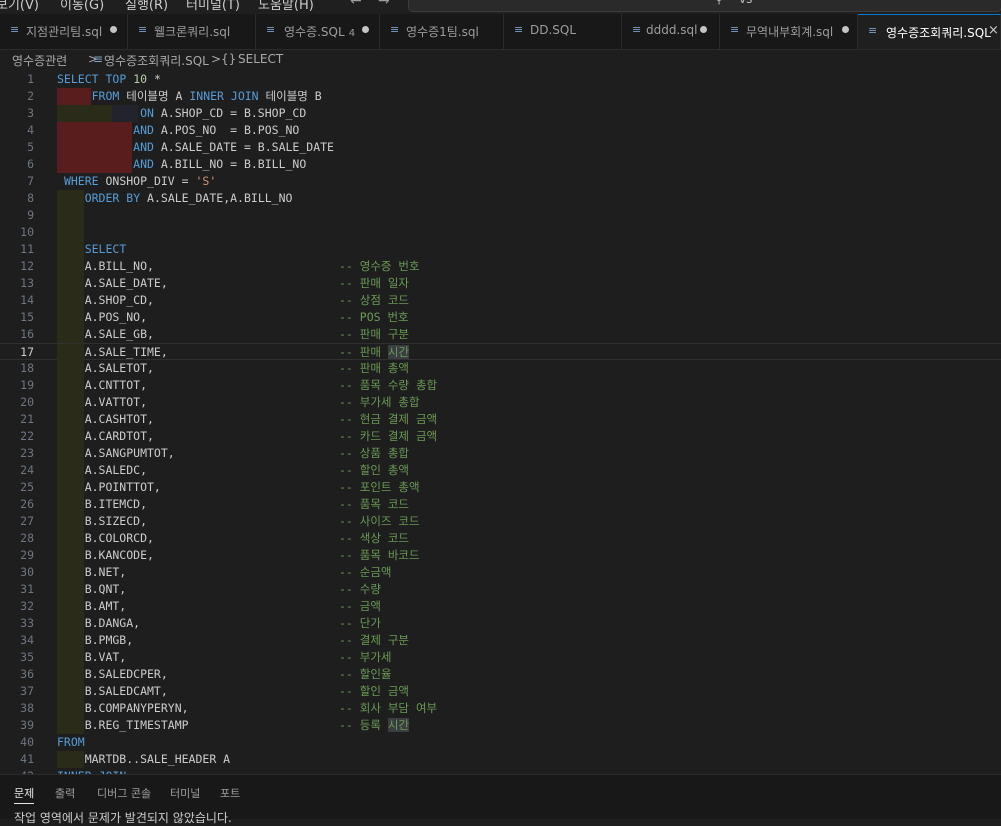 This screenshot has width=1001, height=826. Describe the element at coordinates (360, 589) in the screenshot. I see `code-comment: -- 수량` at that location.